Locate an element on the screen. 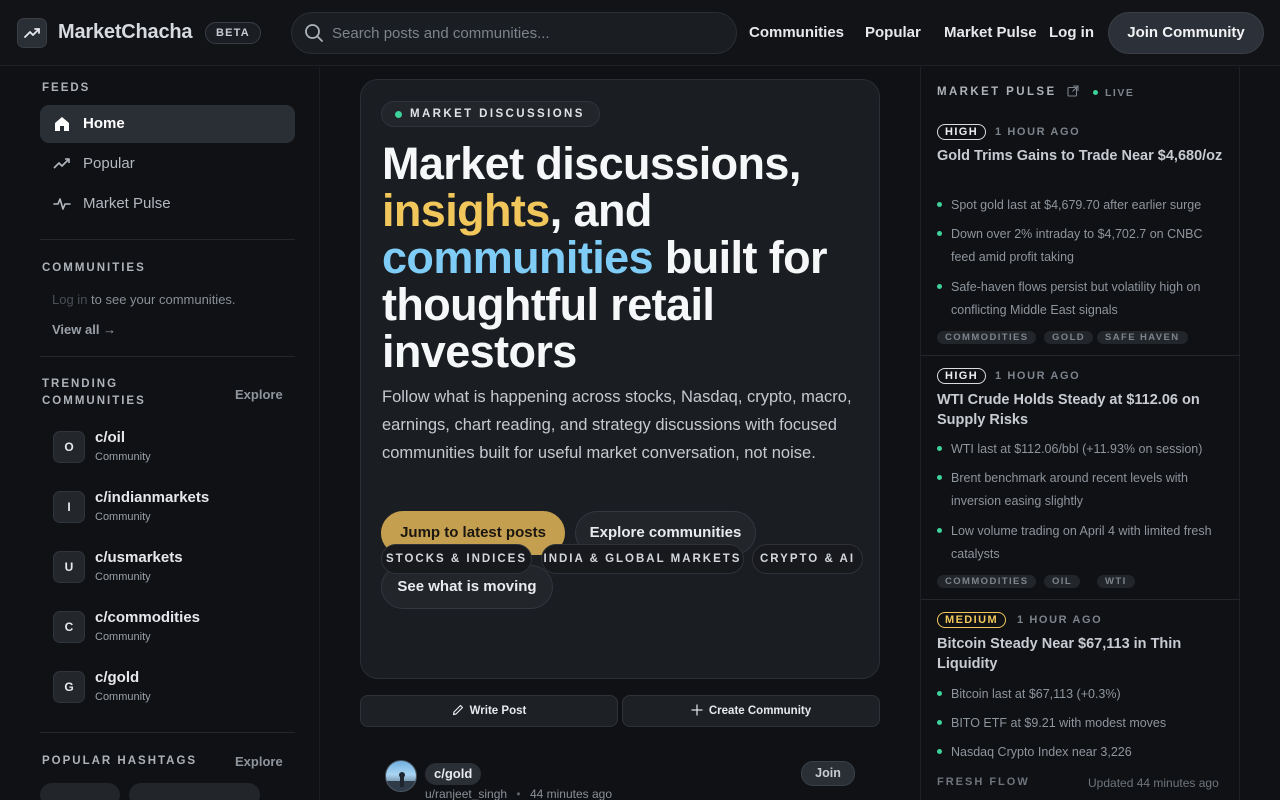  feeds-label: FEEDS is located at coordinates (66, 88).